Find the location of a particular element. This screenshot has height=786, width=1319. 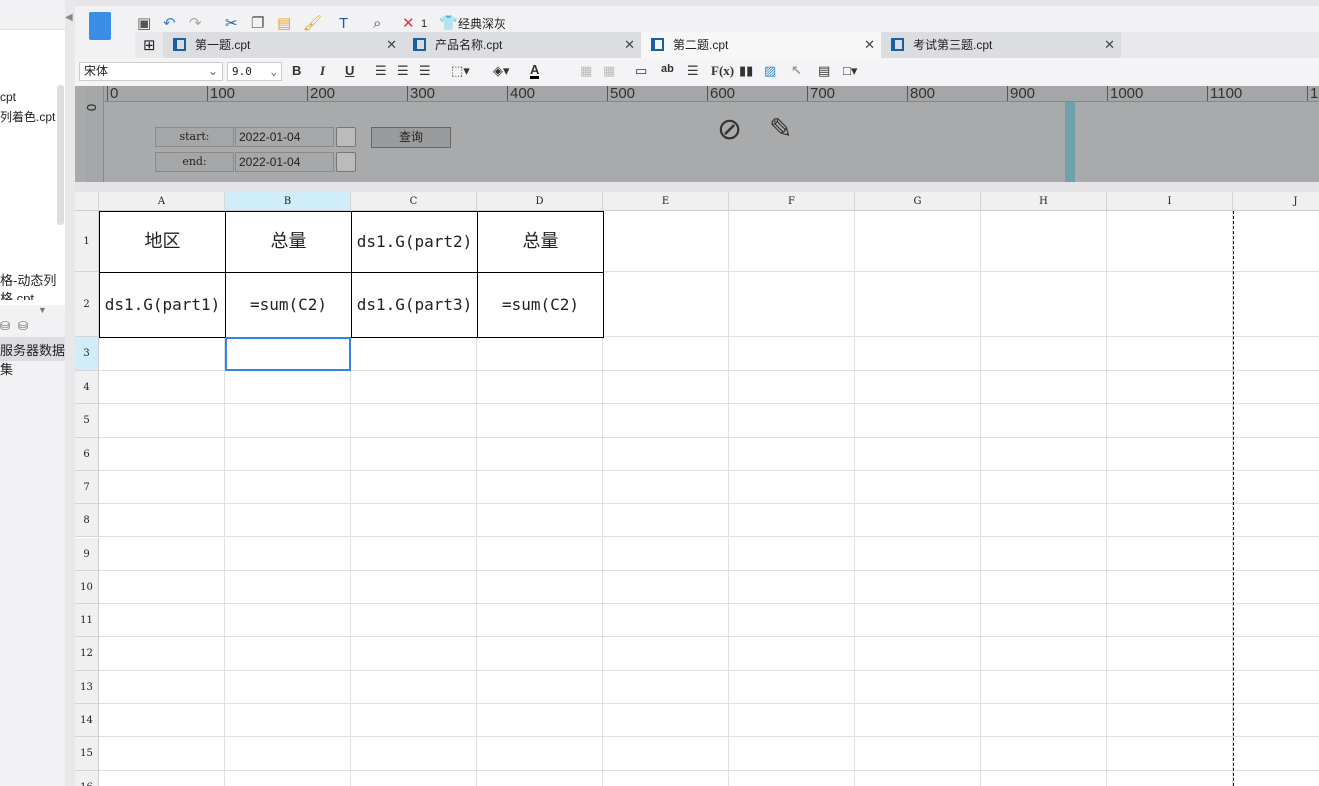

cell-D12 is located at coordinates (540, 654).